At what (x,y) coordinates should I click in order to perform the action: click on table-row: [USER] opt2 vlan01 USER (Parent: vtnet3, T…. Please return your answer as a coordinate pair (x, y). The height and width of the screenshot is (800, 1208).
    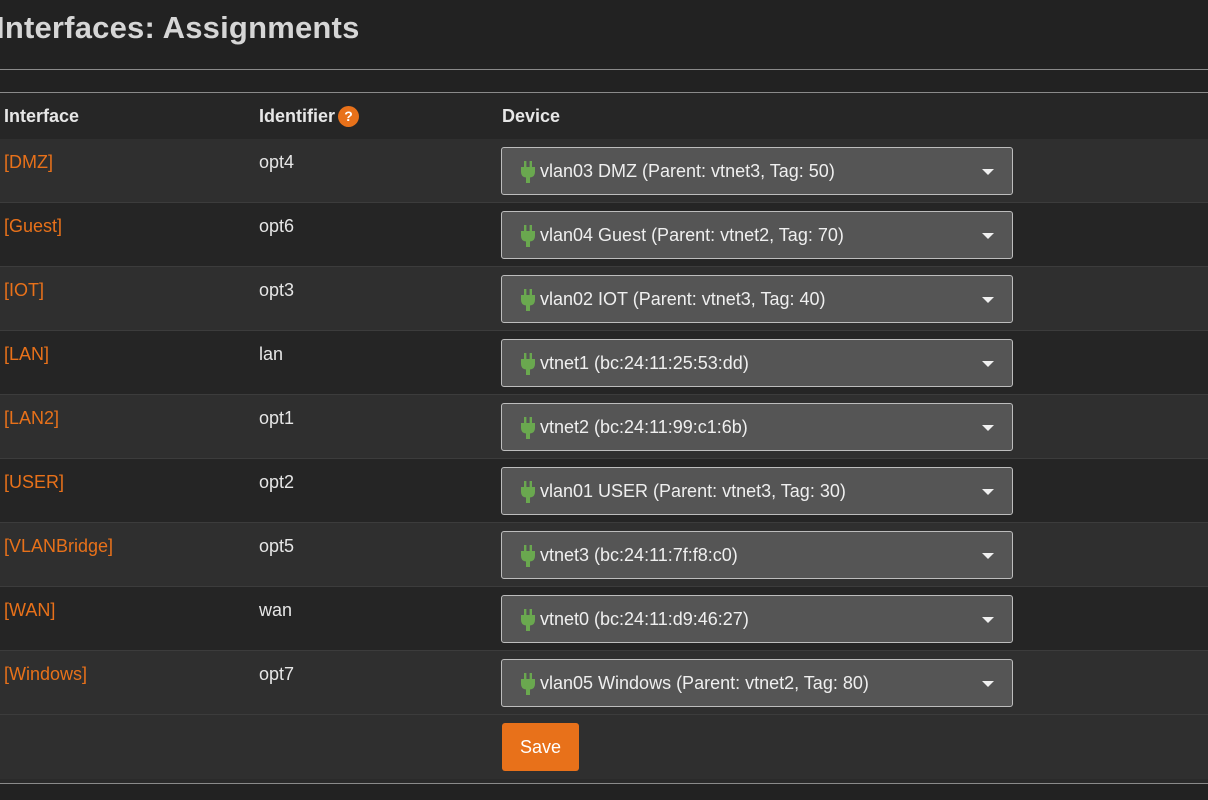
    Looking at the image, I should click on (604, 491).